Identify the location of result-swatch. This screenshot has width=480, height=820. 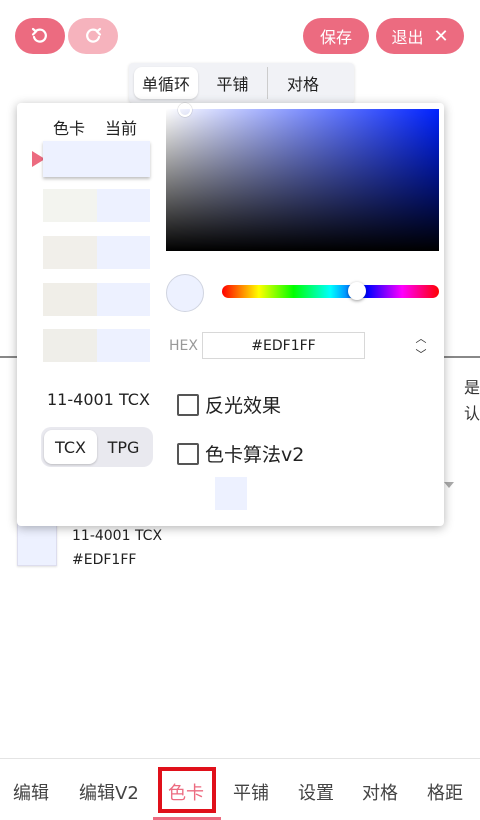
(231, 493).